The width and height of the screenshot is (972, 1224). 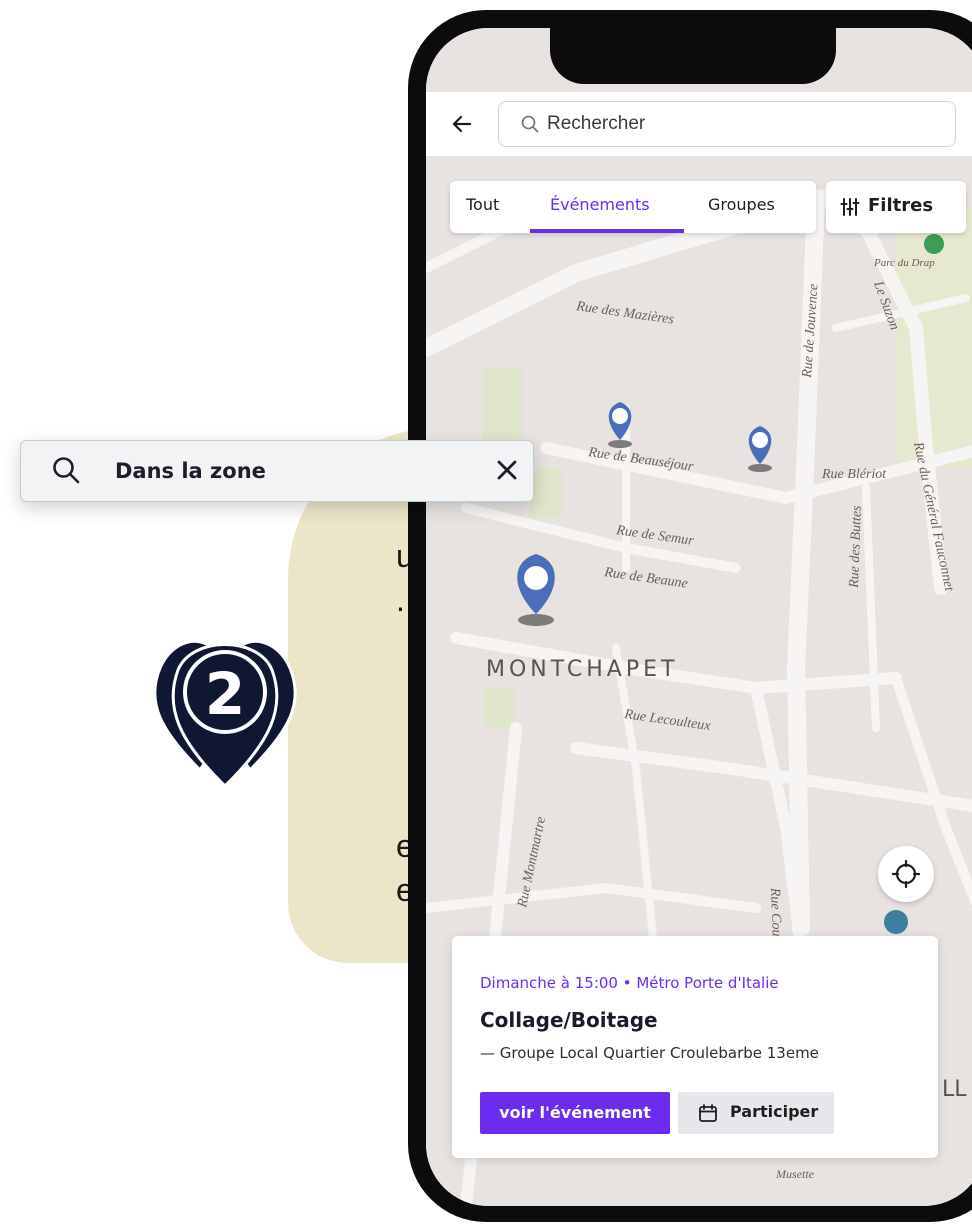 What do you see at coordinates (954, 1089) in the screenshot?
I see `svg-text: LL` at bounding box center [954, 1089].